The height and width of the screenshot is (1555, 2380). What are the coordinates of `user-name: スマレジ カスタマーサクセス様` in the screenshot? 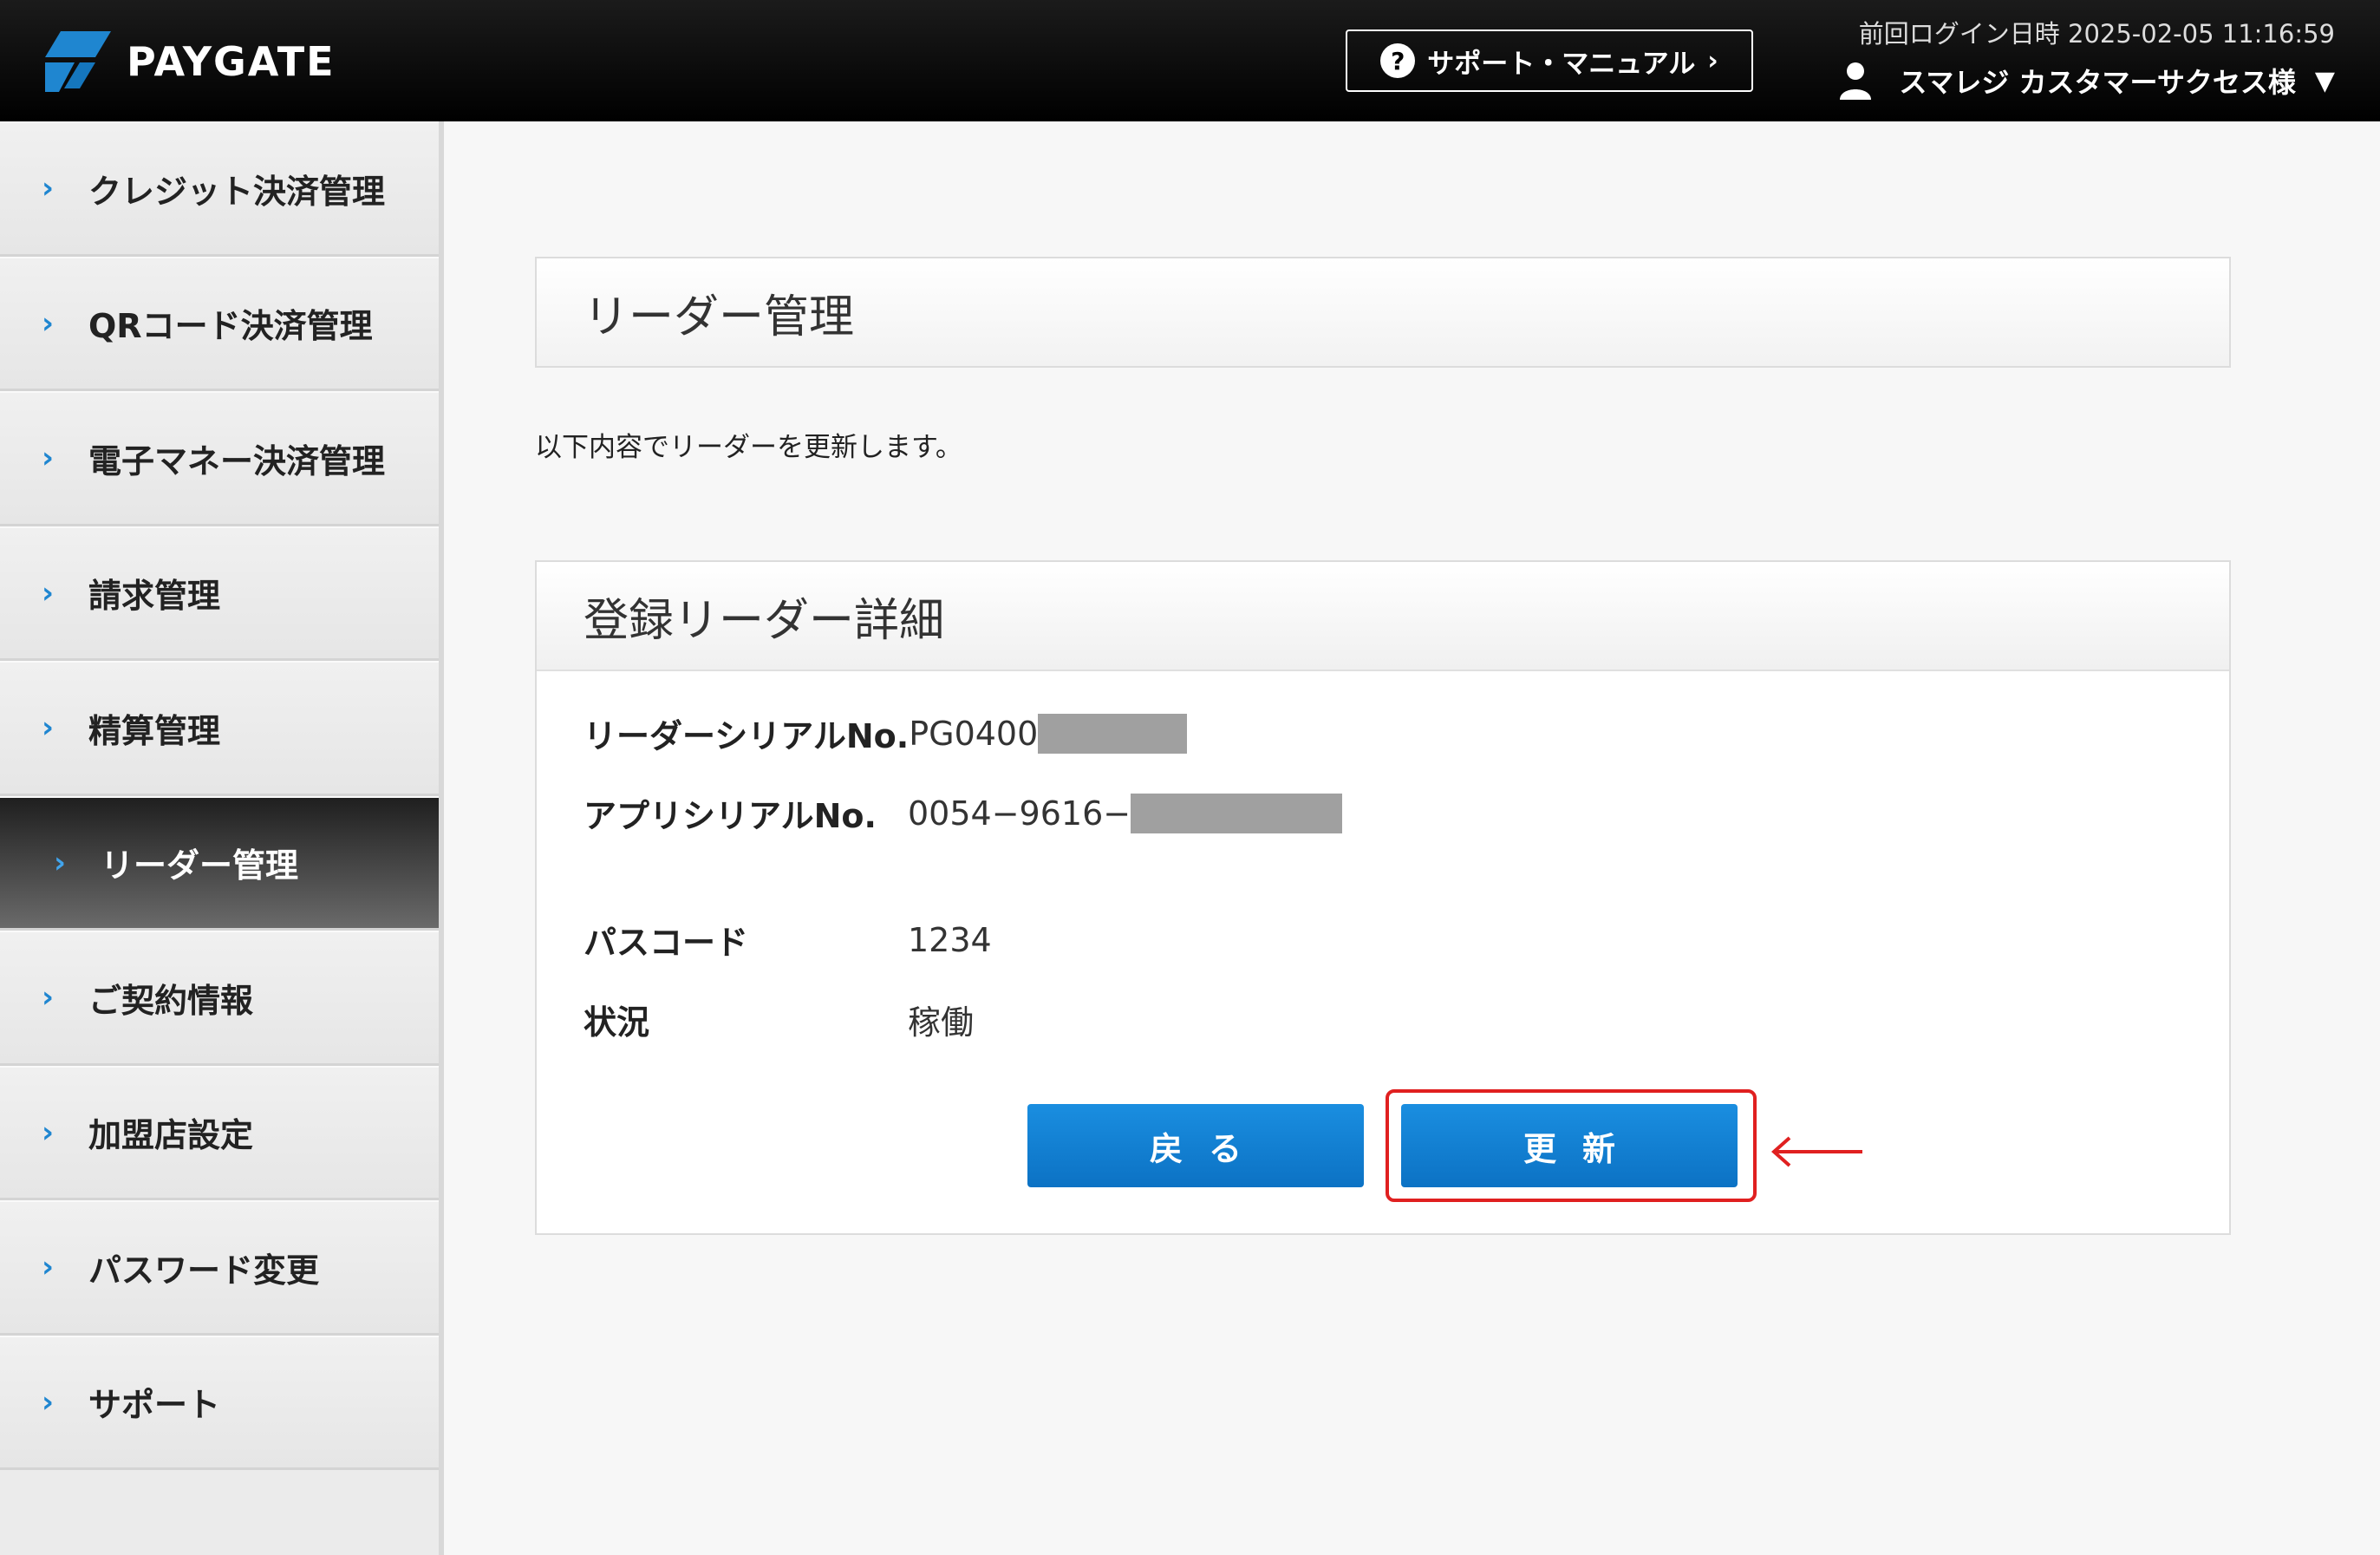 It's located at (2097, 82).